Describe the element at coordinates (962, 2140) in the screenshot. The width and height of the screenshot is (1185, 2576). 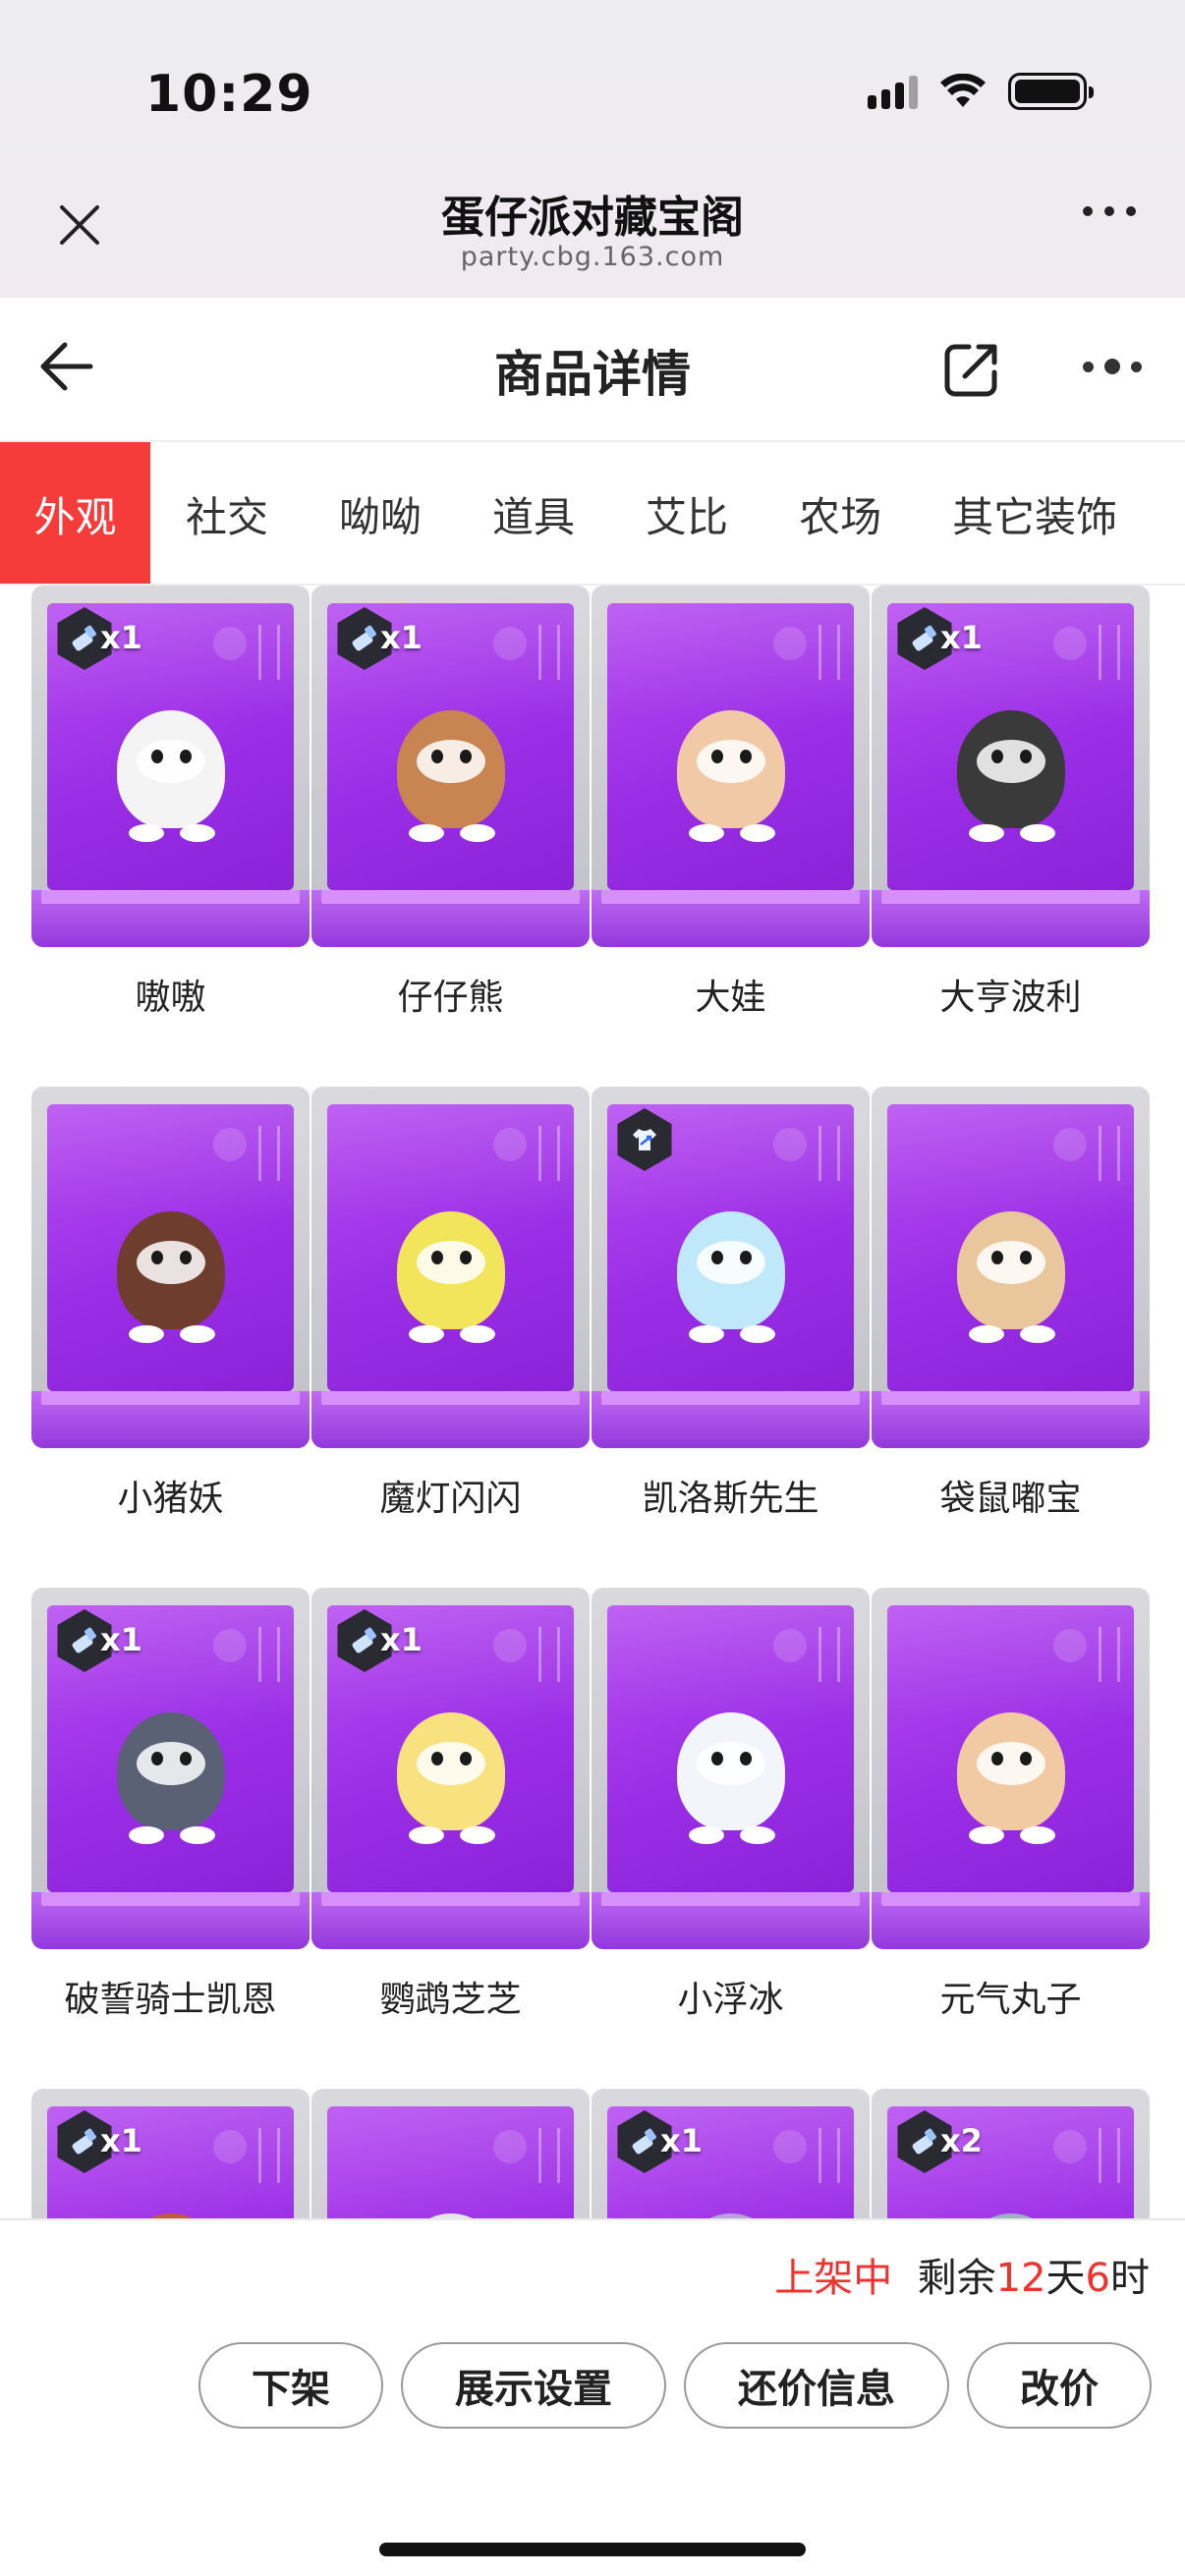
I see `item-count-badge: x2` at that location.